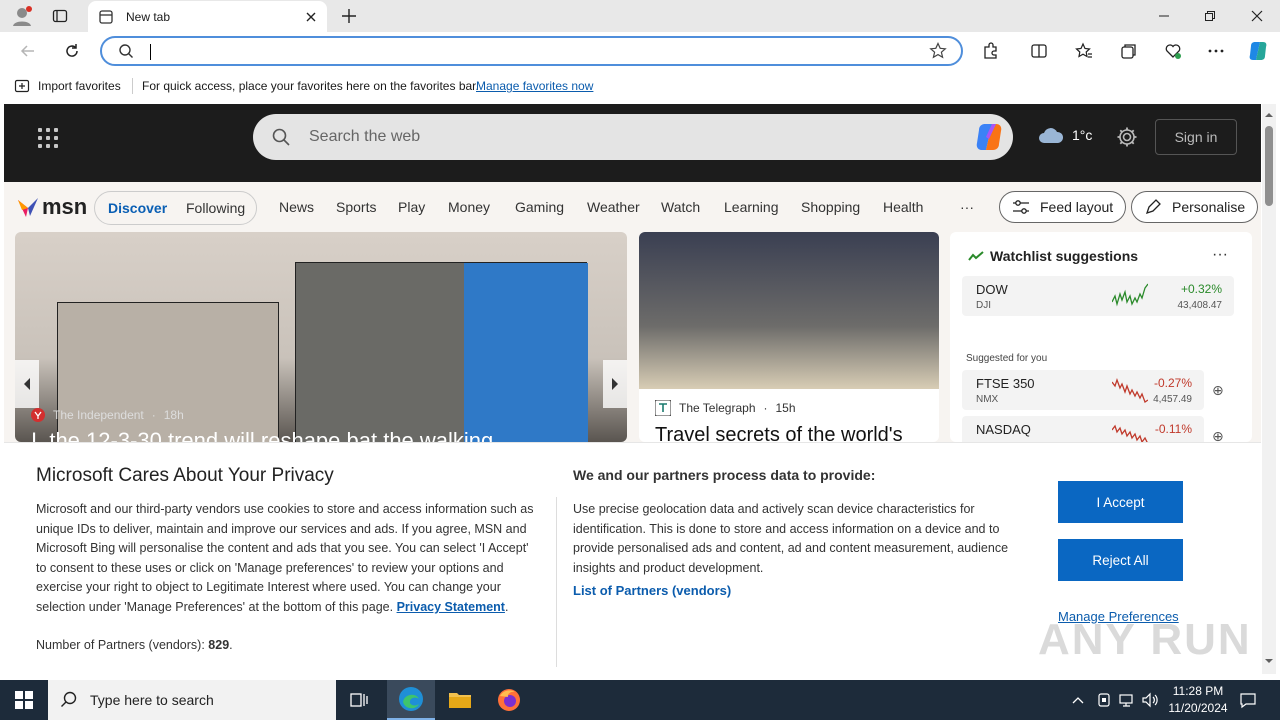 The height and width of the screenshot is (720, 1280). Describe the element at coordinates (1269, 389) in the screenshot. I see `page-scrollbar` at that location.